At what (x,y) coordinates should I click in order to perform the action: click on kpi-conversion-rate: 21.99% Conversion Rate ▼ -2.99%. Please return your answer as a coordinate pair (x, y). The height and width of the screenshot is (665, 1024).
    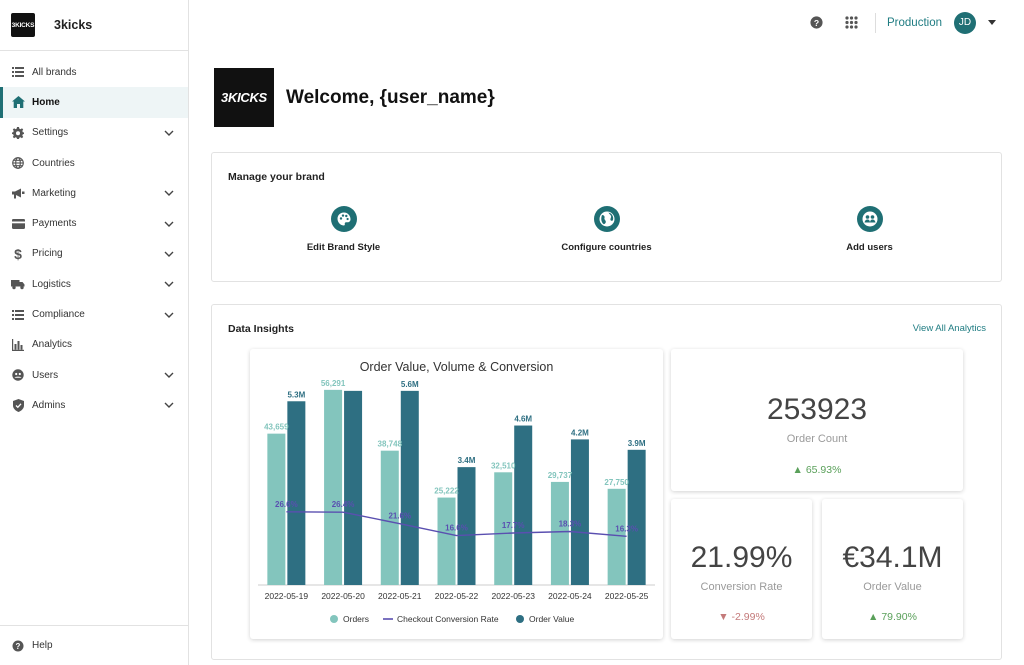
    Looking at the image, I should click on (741, 569).